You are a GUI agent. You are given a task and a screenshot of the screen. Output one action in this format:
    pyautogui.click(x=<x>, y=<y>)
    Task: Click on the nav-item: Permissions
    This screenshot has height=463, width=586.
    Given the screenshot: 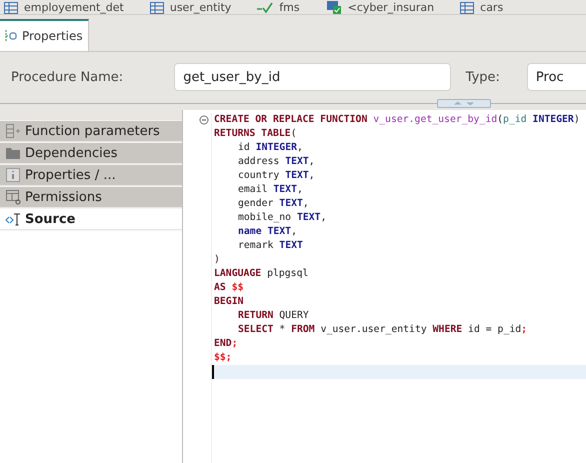 What is the action you would take?
    pyautogui.click(x=91, y=196)
    